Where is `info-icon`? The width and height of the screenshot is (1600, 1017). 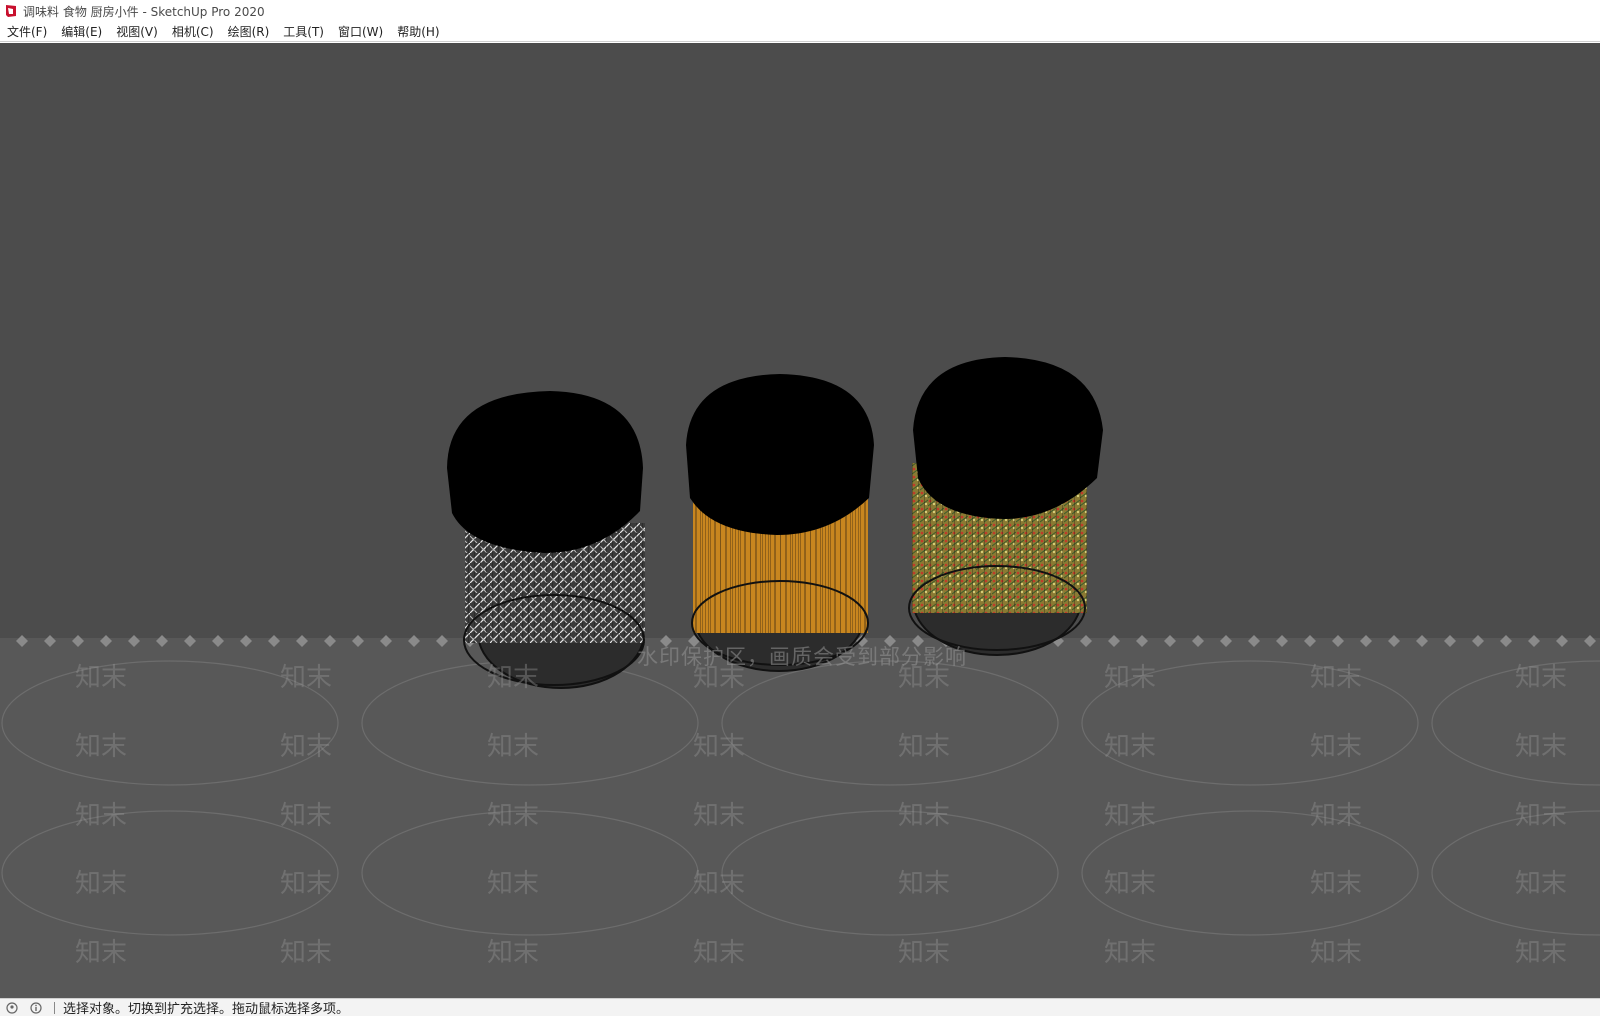 info-icon is located at coordinates (36, 1007).